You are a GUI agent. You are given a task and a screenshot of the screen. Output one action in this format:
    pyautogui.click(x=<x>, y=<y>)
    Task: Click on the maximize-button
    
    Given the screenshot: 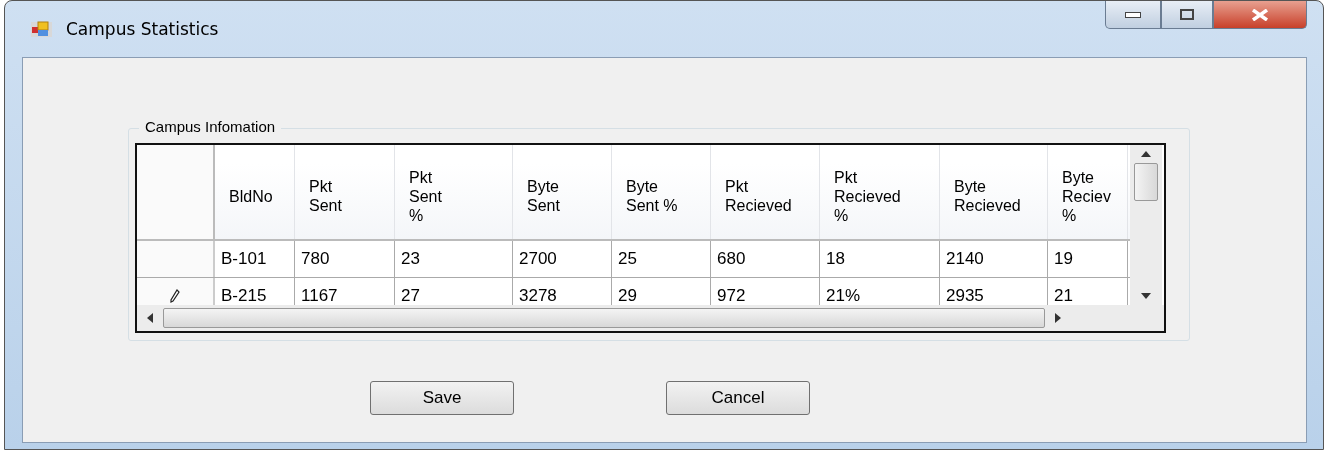 What is the action you would take?
    pyautogui.click(x=1187, y=15)
    